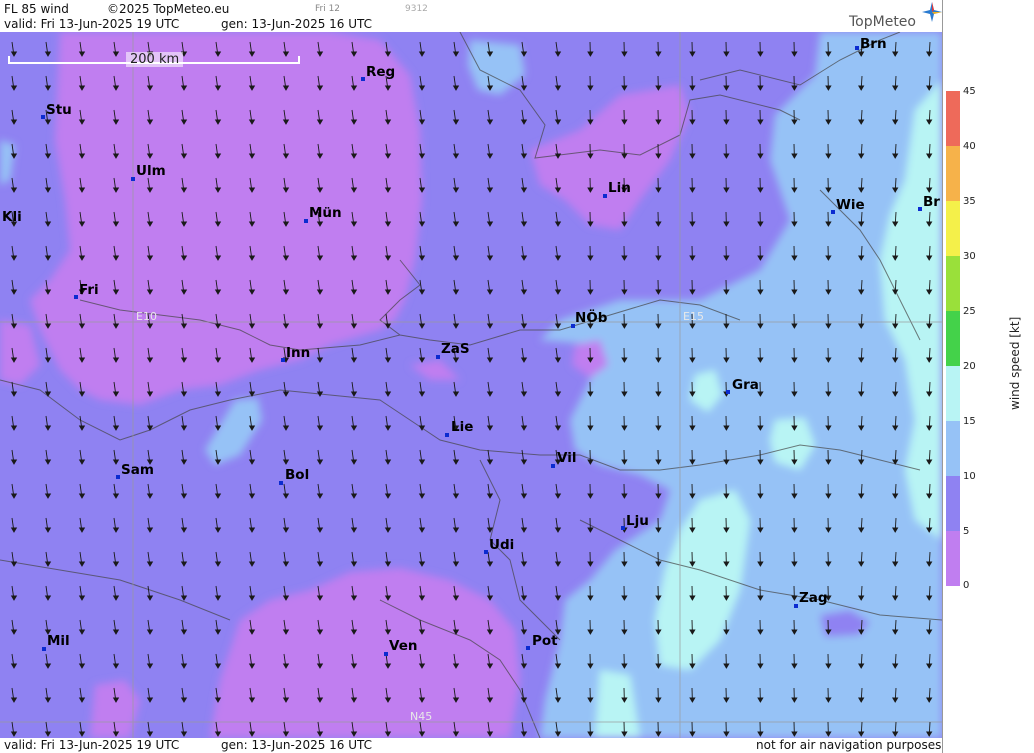  Describe the element at coordinates (873, 44) in the screenshot. I see `city-label: Brn` at that location.